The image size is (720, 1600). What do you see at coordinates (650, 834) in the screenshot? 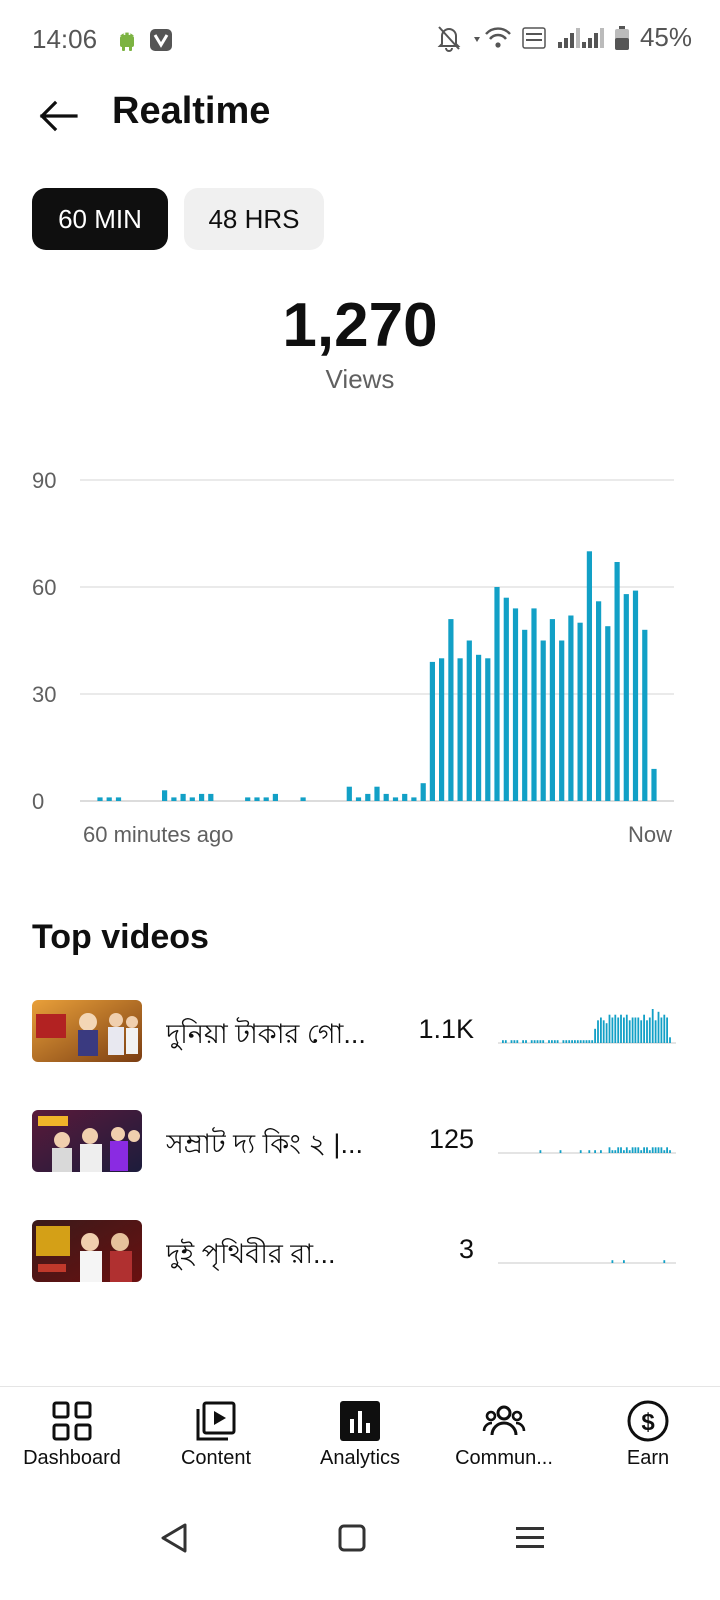
I see `x-end-label: Now` at bounding box center [650, 834].